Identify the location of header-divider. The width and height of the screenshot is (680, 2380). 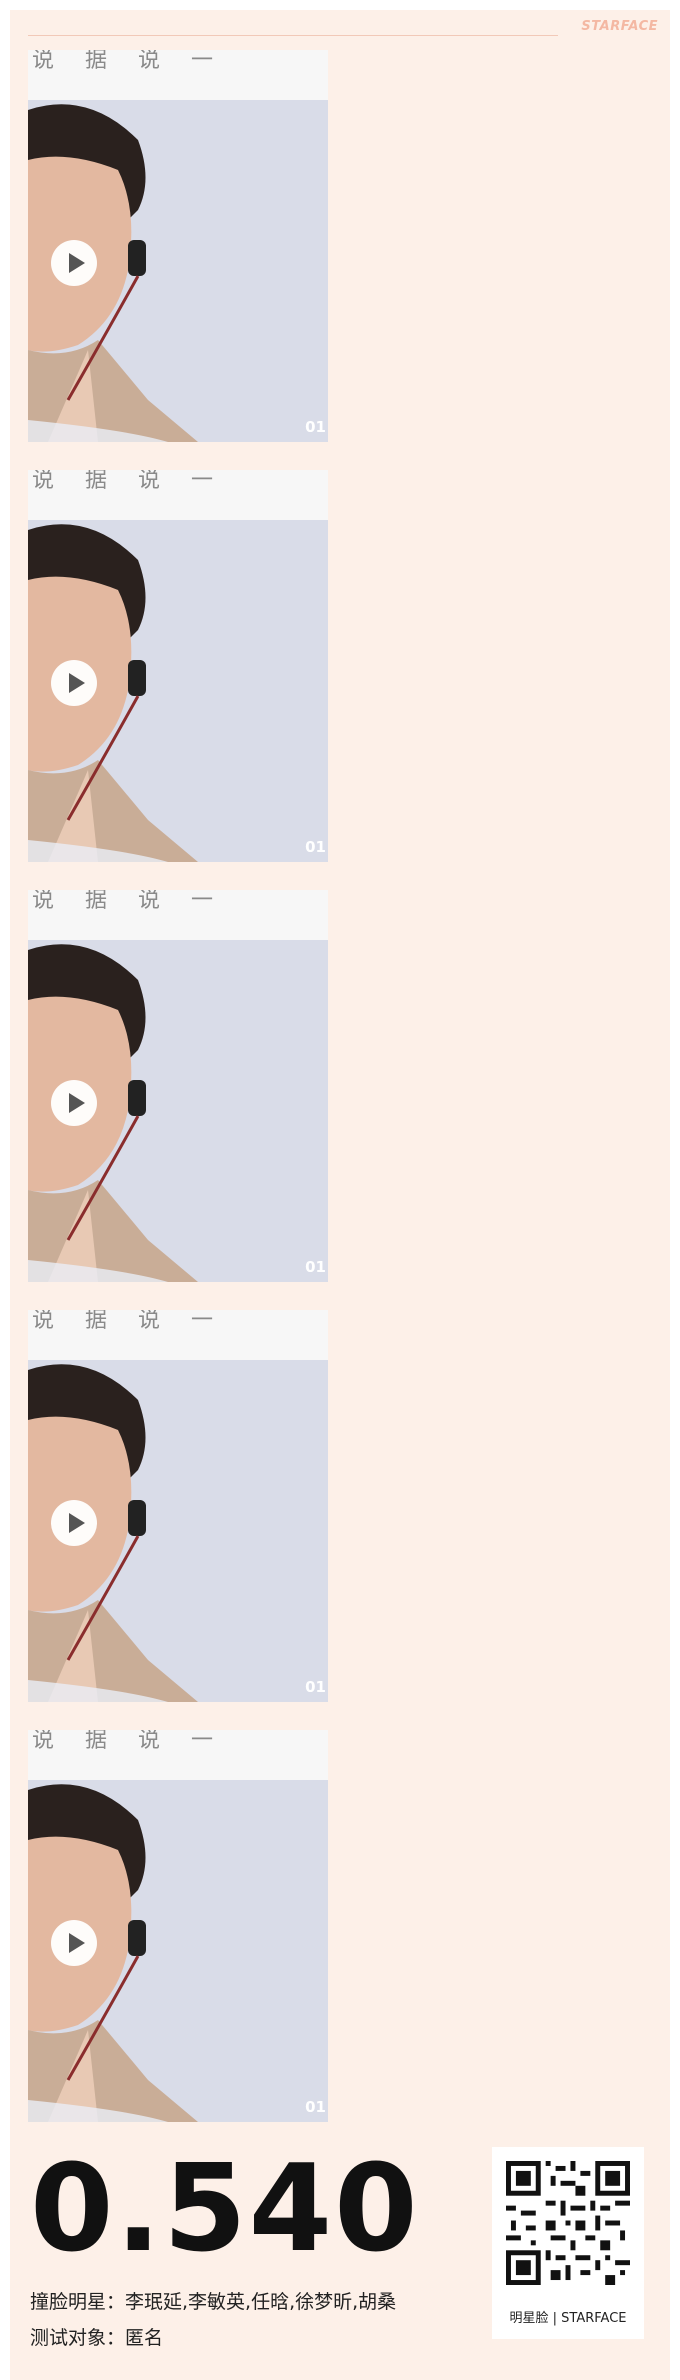
(293, 35).